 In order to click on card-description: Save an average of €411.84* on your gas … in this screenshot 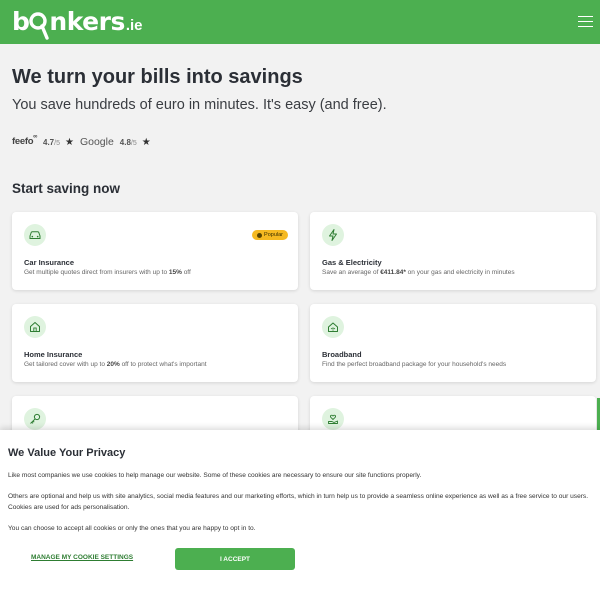, I will do `click(418, 272)`.